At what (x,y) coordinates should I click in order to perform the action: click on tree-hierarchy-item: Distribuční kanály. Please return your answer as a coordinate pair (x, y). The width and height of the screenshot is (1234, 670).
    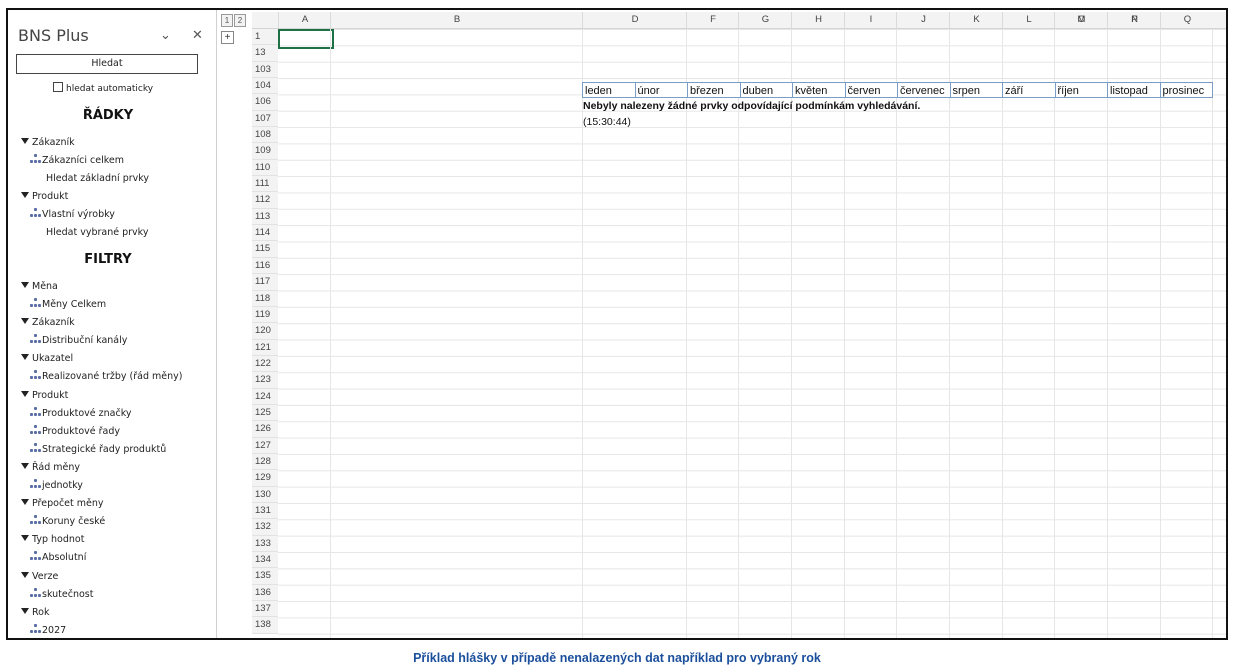
    Looking at the image, I should click on (115, 341).